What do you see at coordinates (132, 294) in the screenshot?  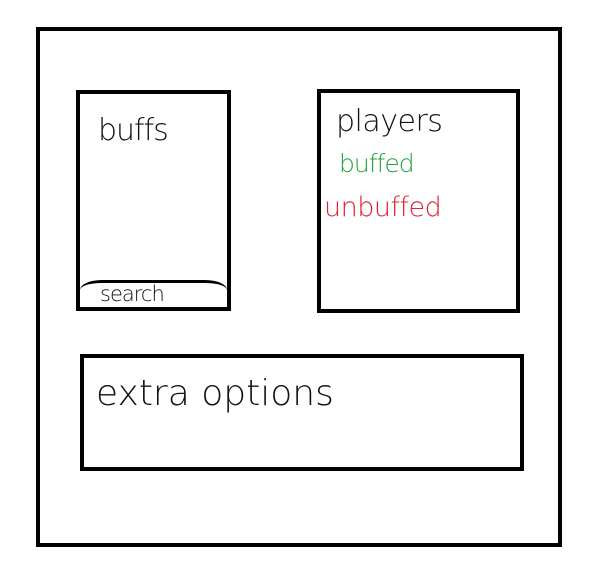 I see `buffs-search-label: search` at bounding box center [132, 294].